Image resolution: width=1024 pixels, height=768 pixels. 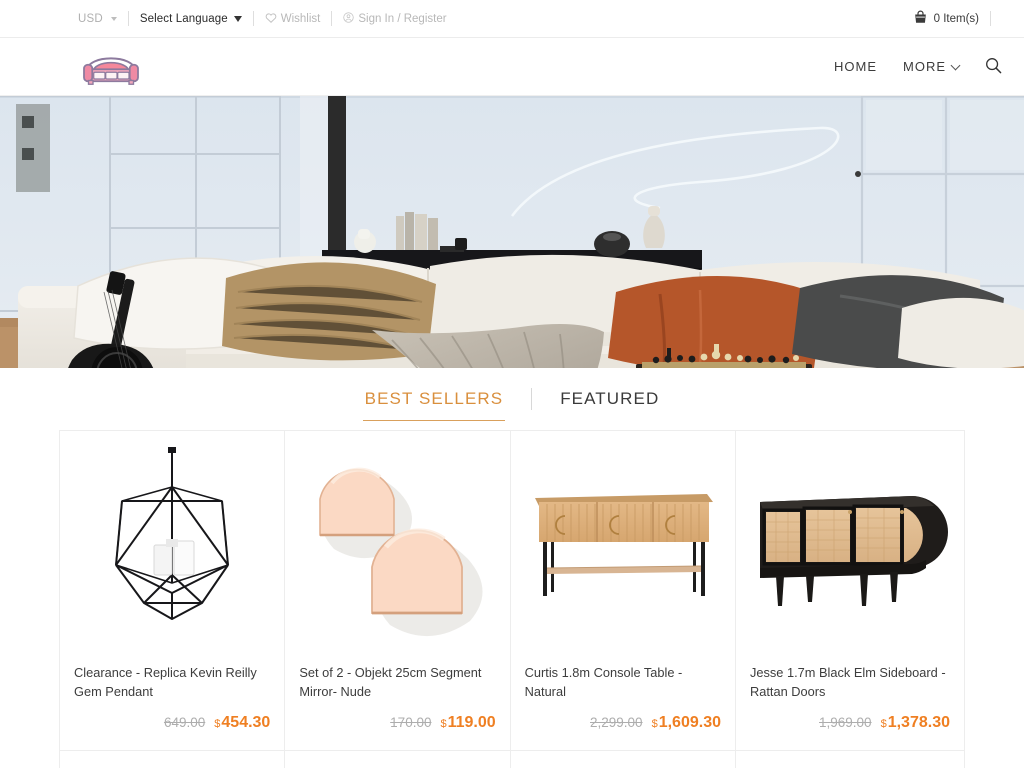 What do you see at coordinates (348, 18) in the screenshot?
I see `user-circle-icon` at bounding box center [348, 18].